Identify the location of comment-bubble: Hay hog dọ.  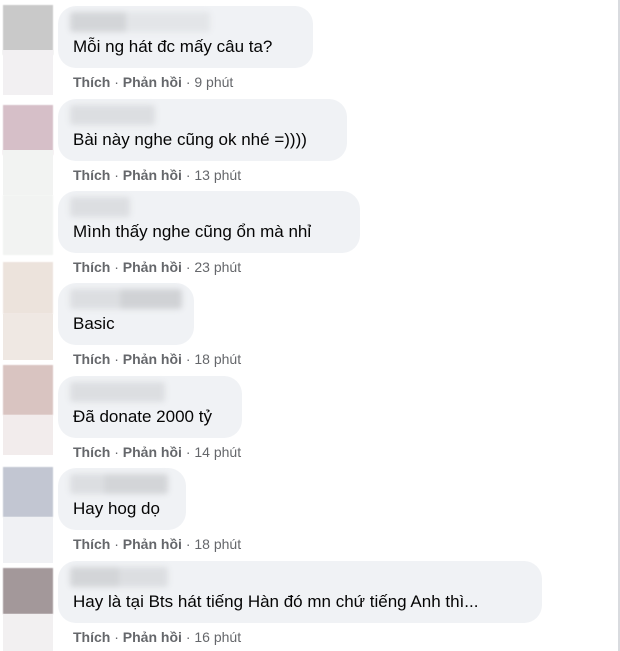
(122, 499).